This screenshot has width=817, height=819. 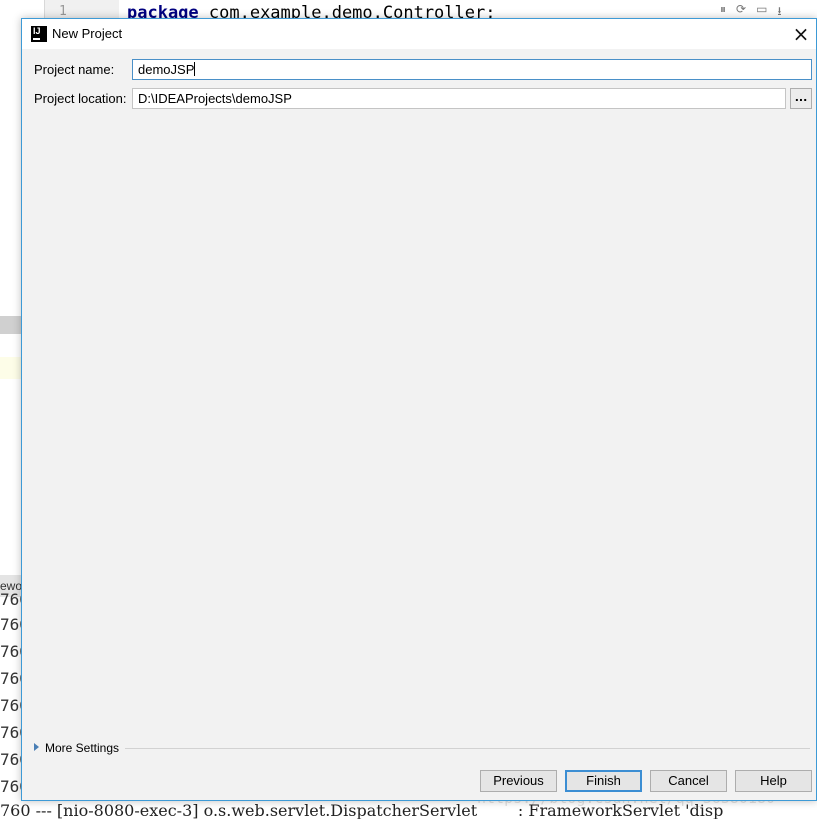 I want to click on cancel-button: Cancel, so click(x=688, y=781).